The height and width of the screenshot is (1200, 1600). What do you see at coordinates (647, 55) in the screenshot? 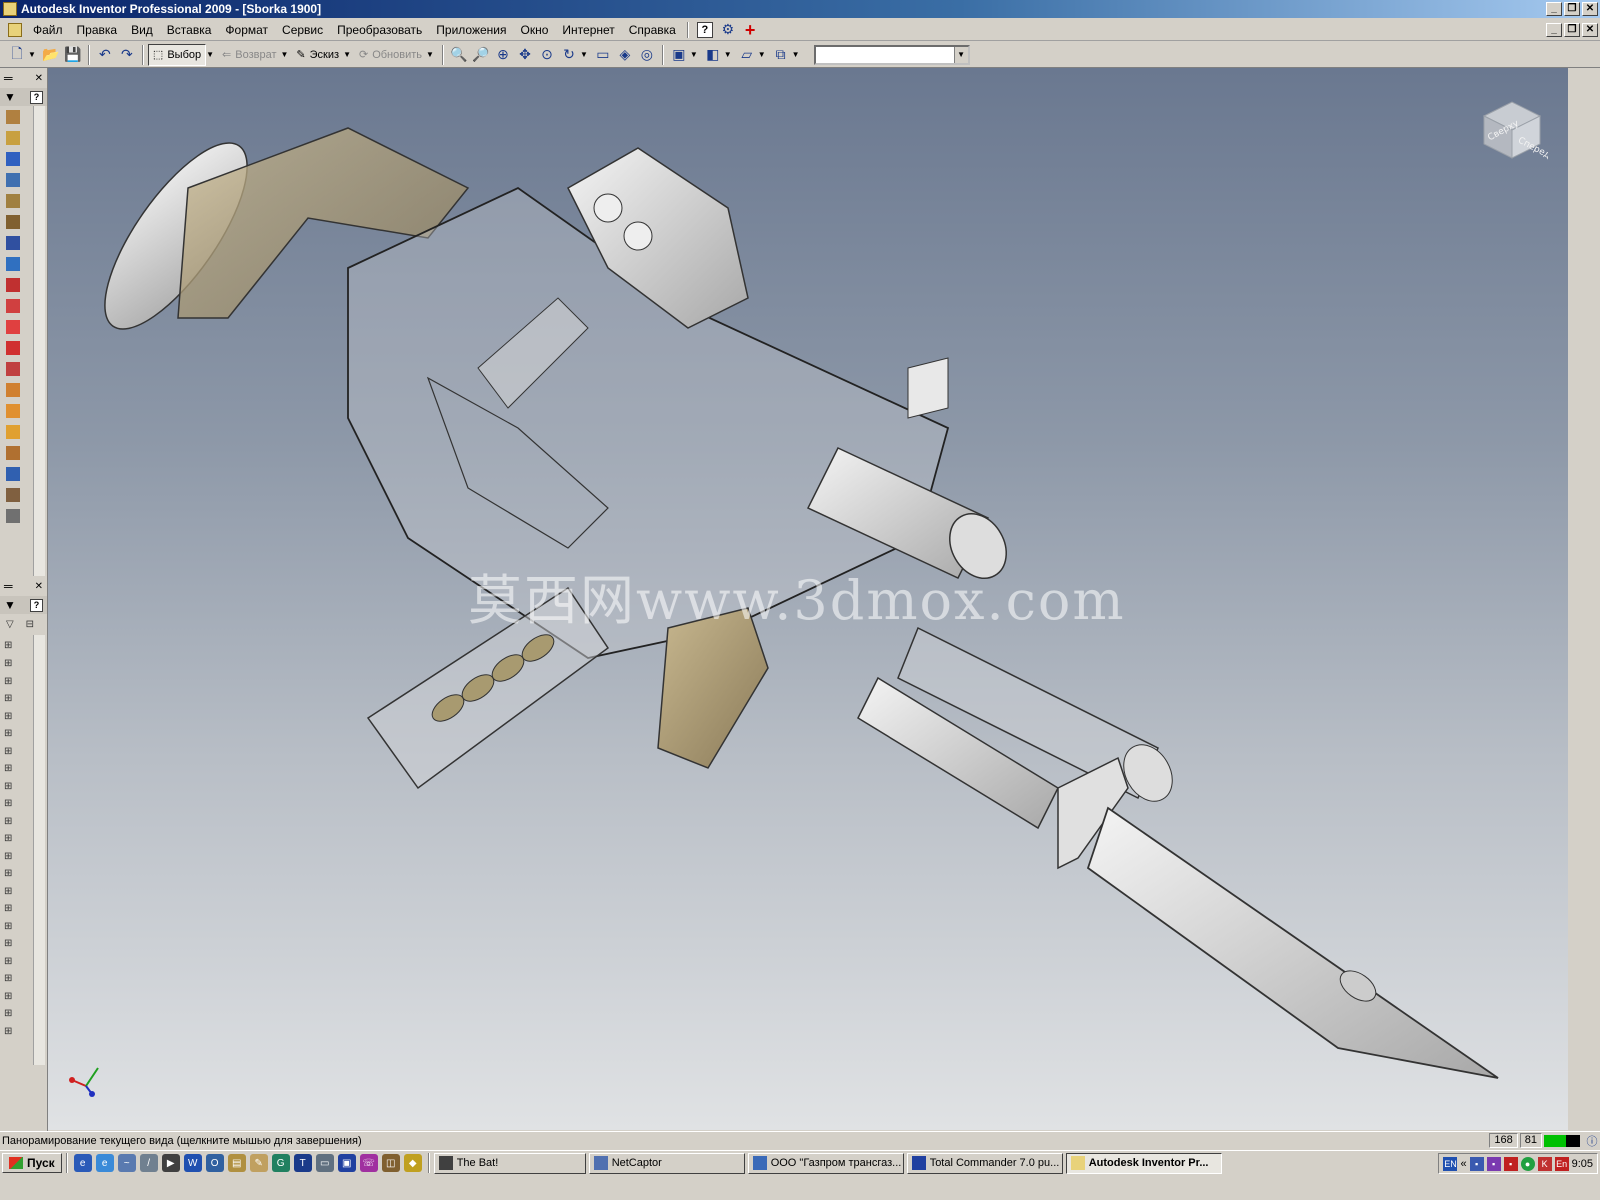
I see `camera-icon: ◎` at bounding box center [647, 55].